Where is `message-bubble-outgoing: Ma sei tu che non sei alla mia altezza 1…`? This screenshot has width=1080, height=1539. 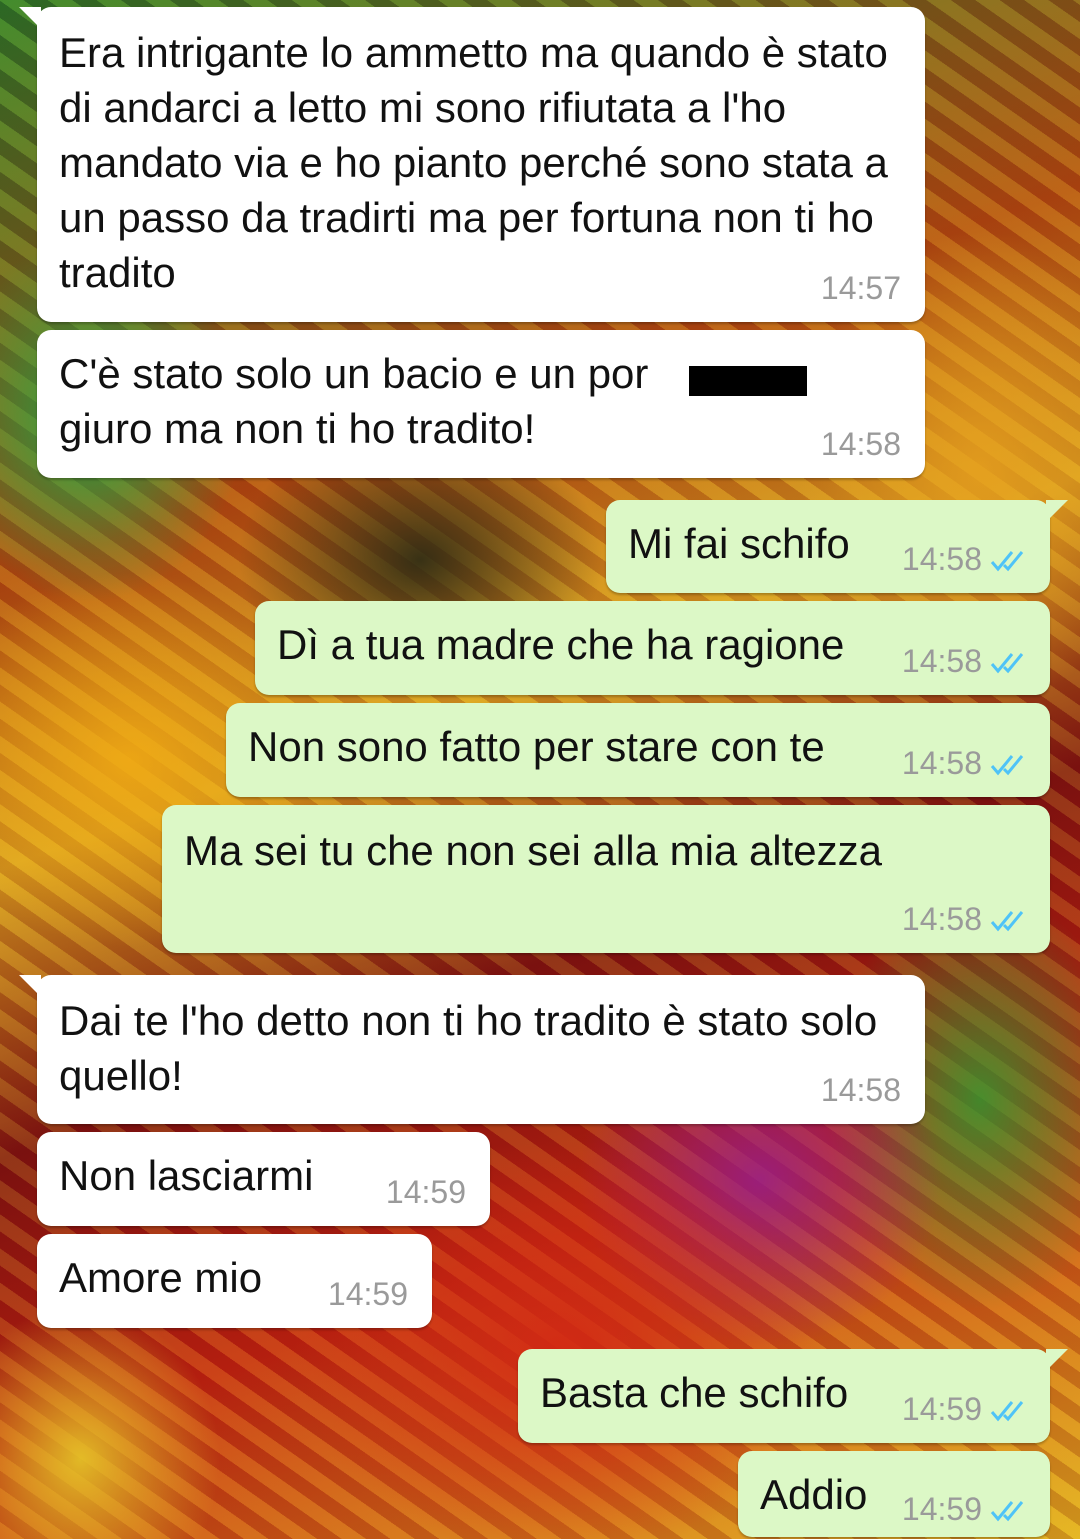 message-bubble-outgoing: Ma sei tu che non sei alla mia altezza 1… is located at coordinates (606, 879).